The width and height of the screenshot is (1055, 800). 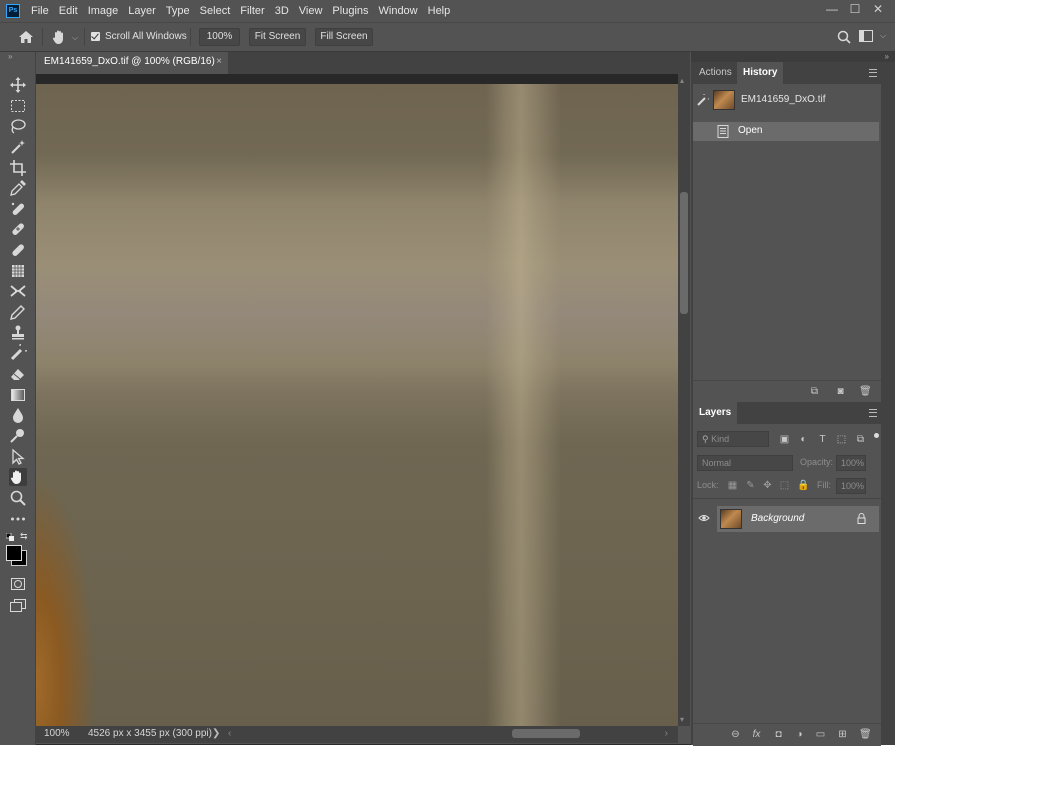 I want to click on lock-artboard-icon: ⬚, so click(x=784, y=485).